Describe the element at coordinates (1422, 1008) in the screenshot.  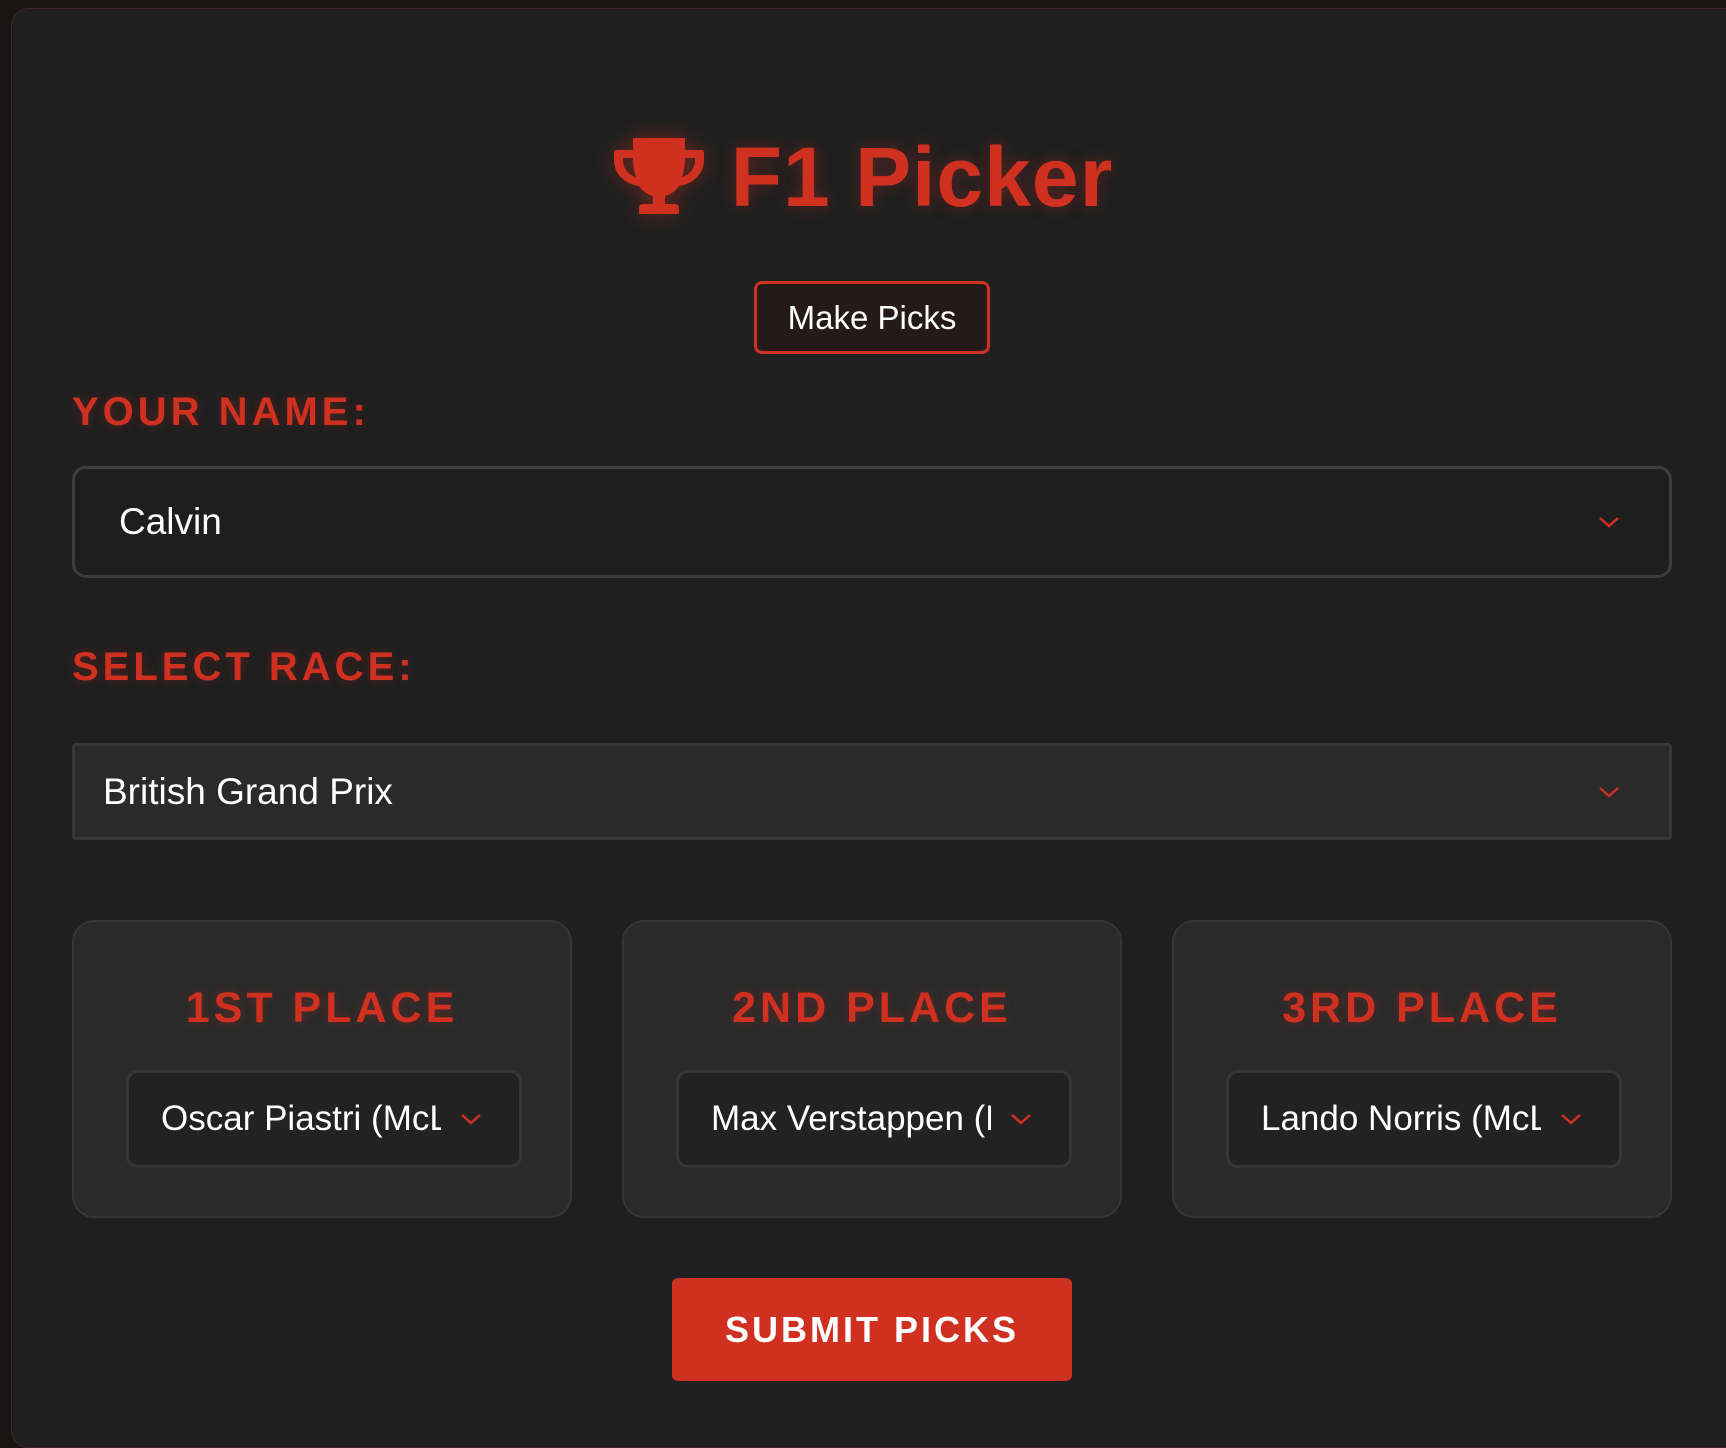
I see `place-title: 3RD PLACE` at that location.